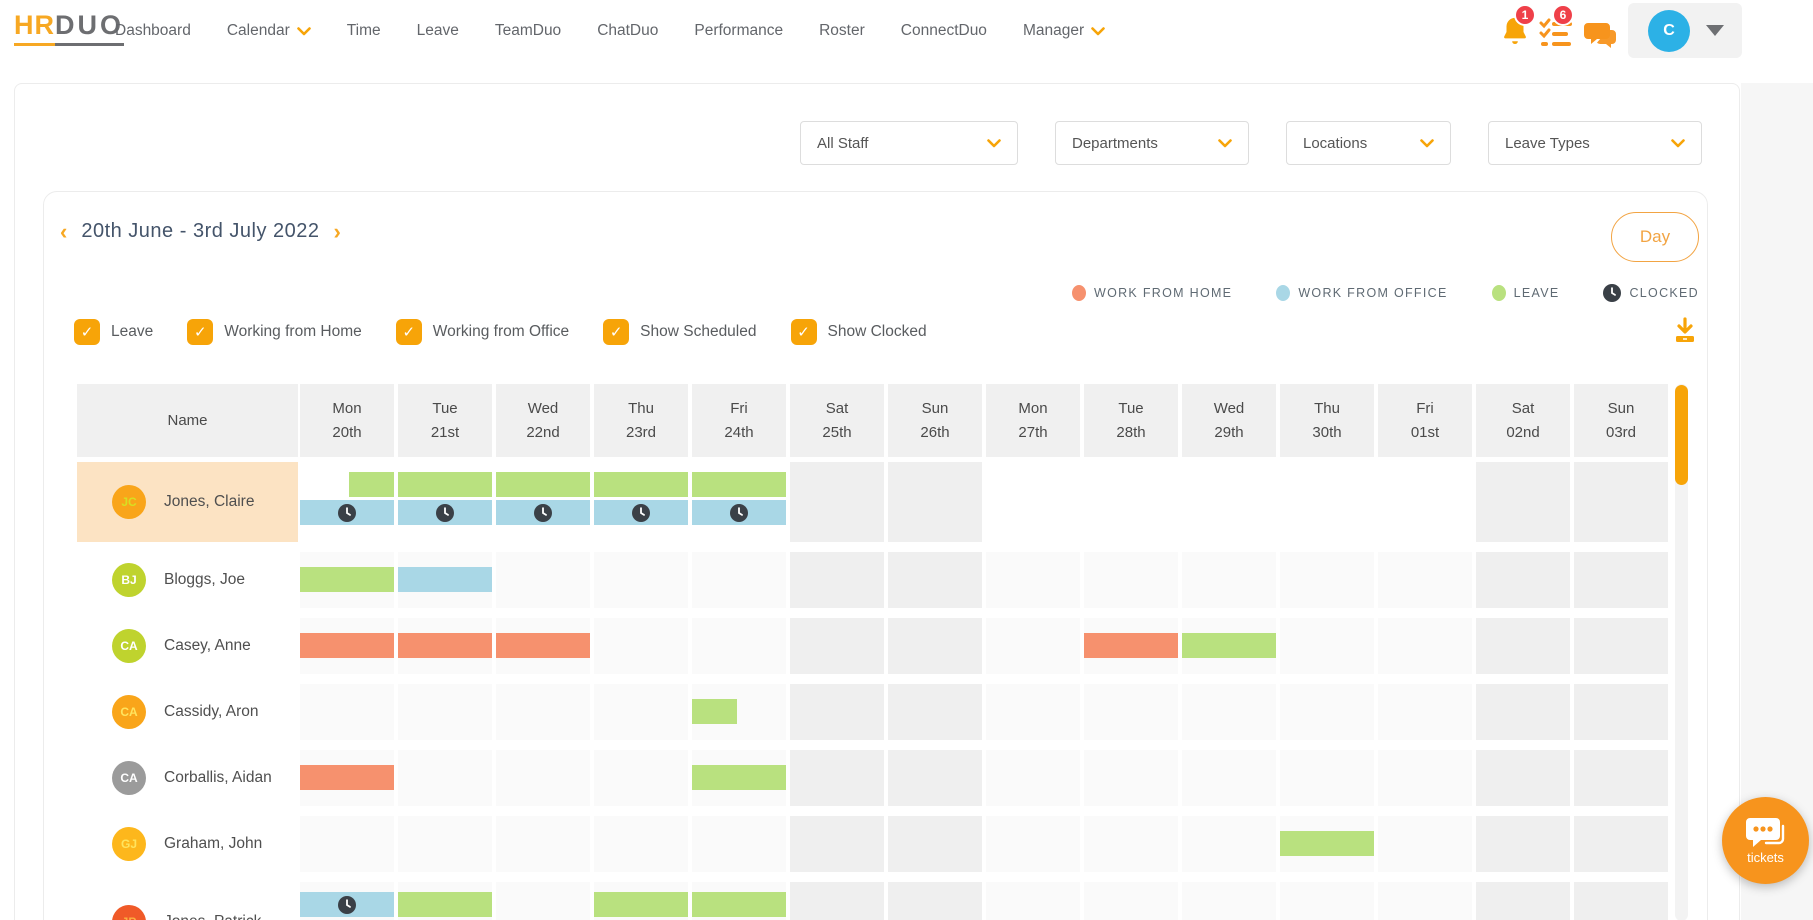 This screenshot has height=920, width=1813. Describe the element at coordinates (438, 31) in the screenshot. I see `nav-item-leave: Leave` at that location.